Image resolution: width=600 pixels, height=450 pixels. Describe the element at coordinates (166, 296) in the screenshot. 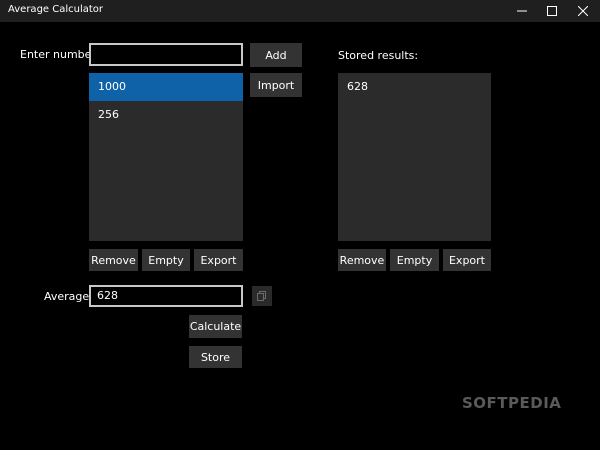

I see `average-output: 628` at that location.